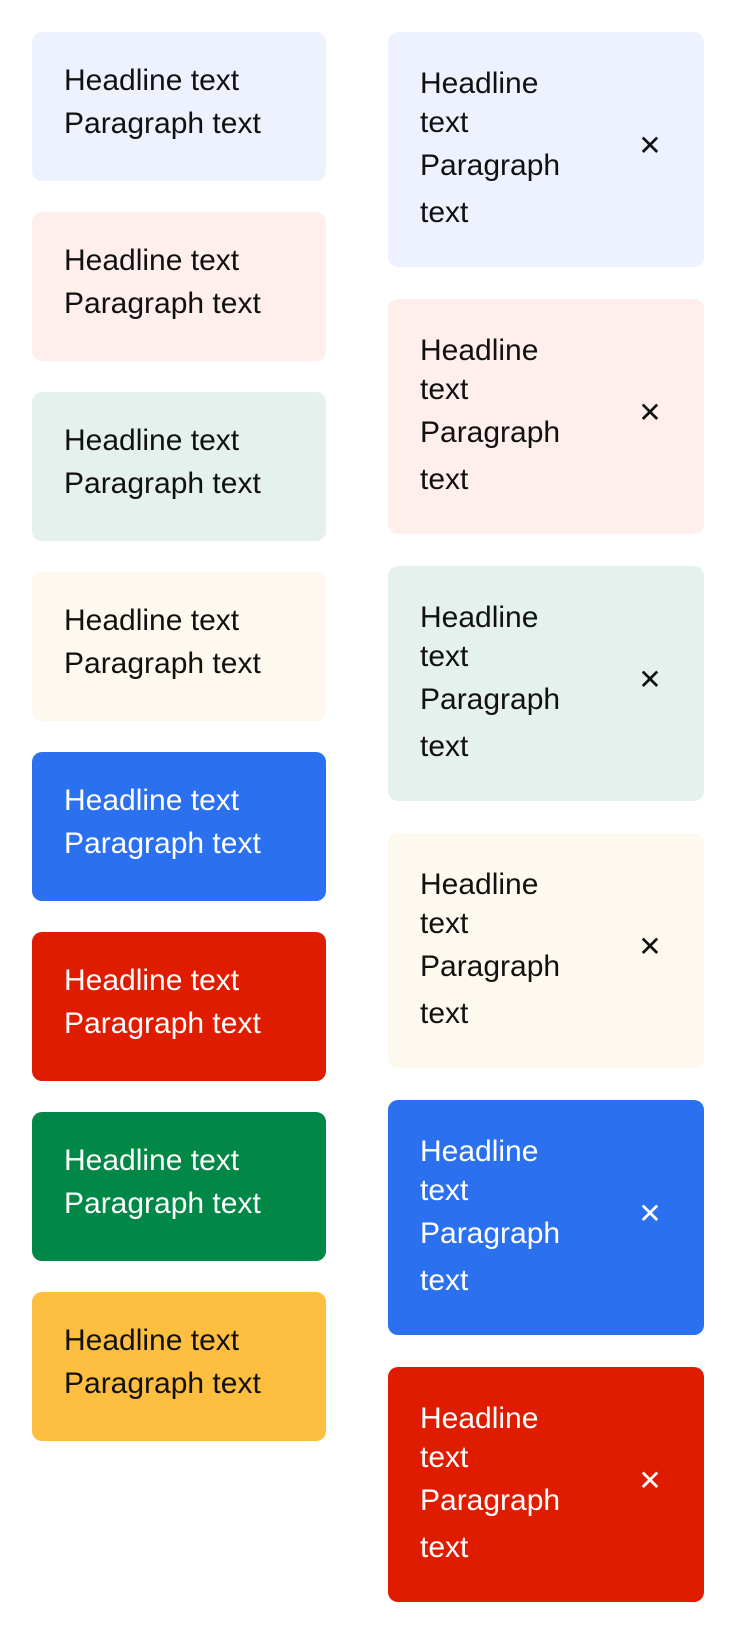 This screenshot has height=1634, width=750. I want to click on dismissible-info-card: Headline text Paragraph text ✕, so click(546, 149).